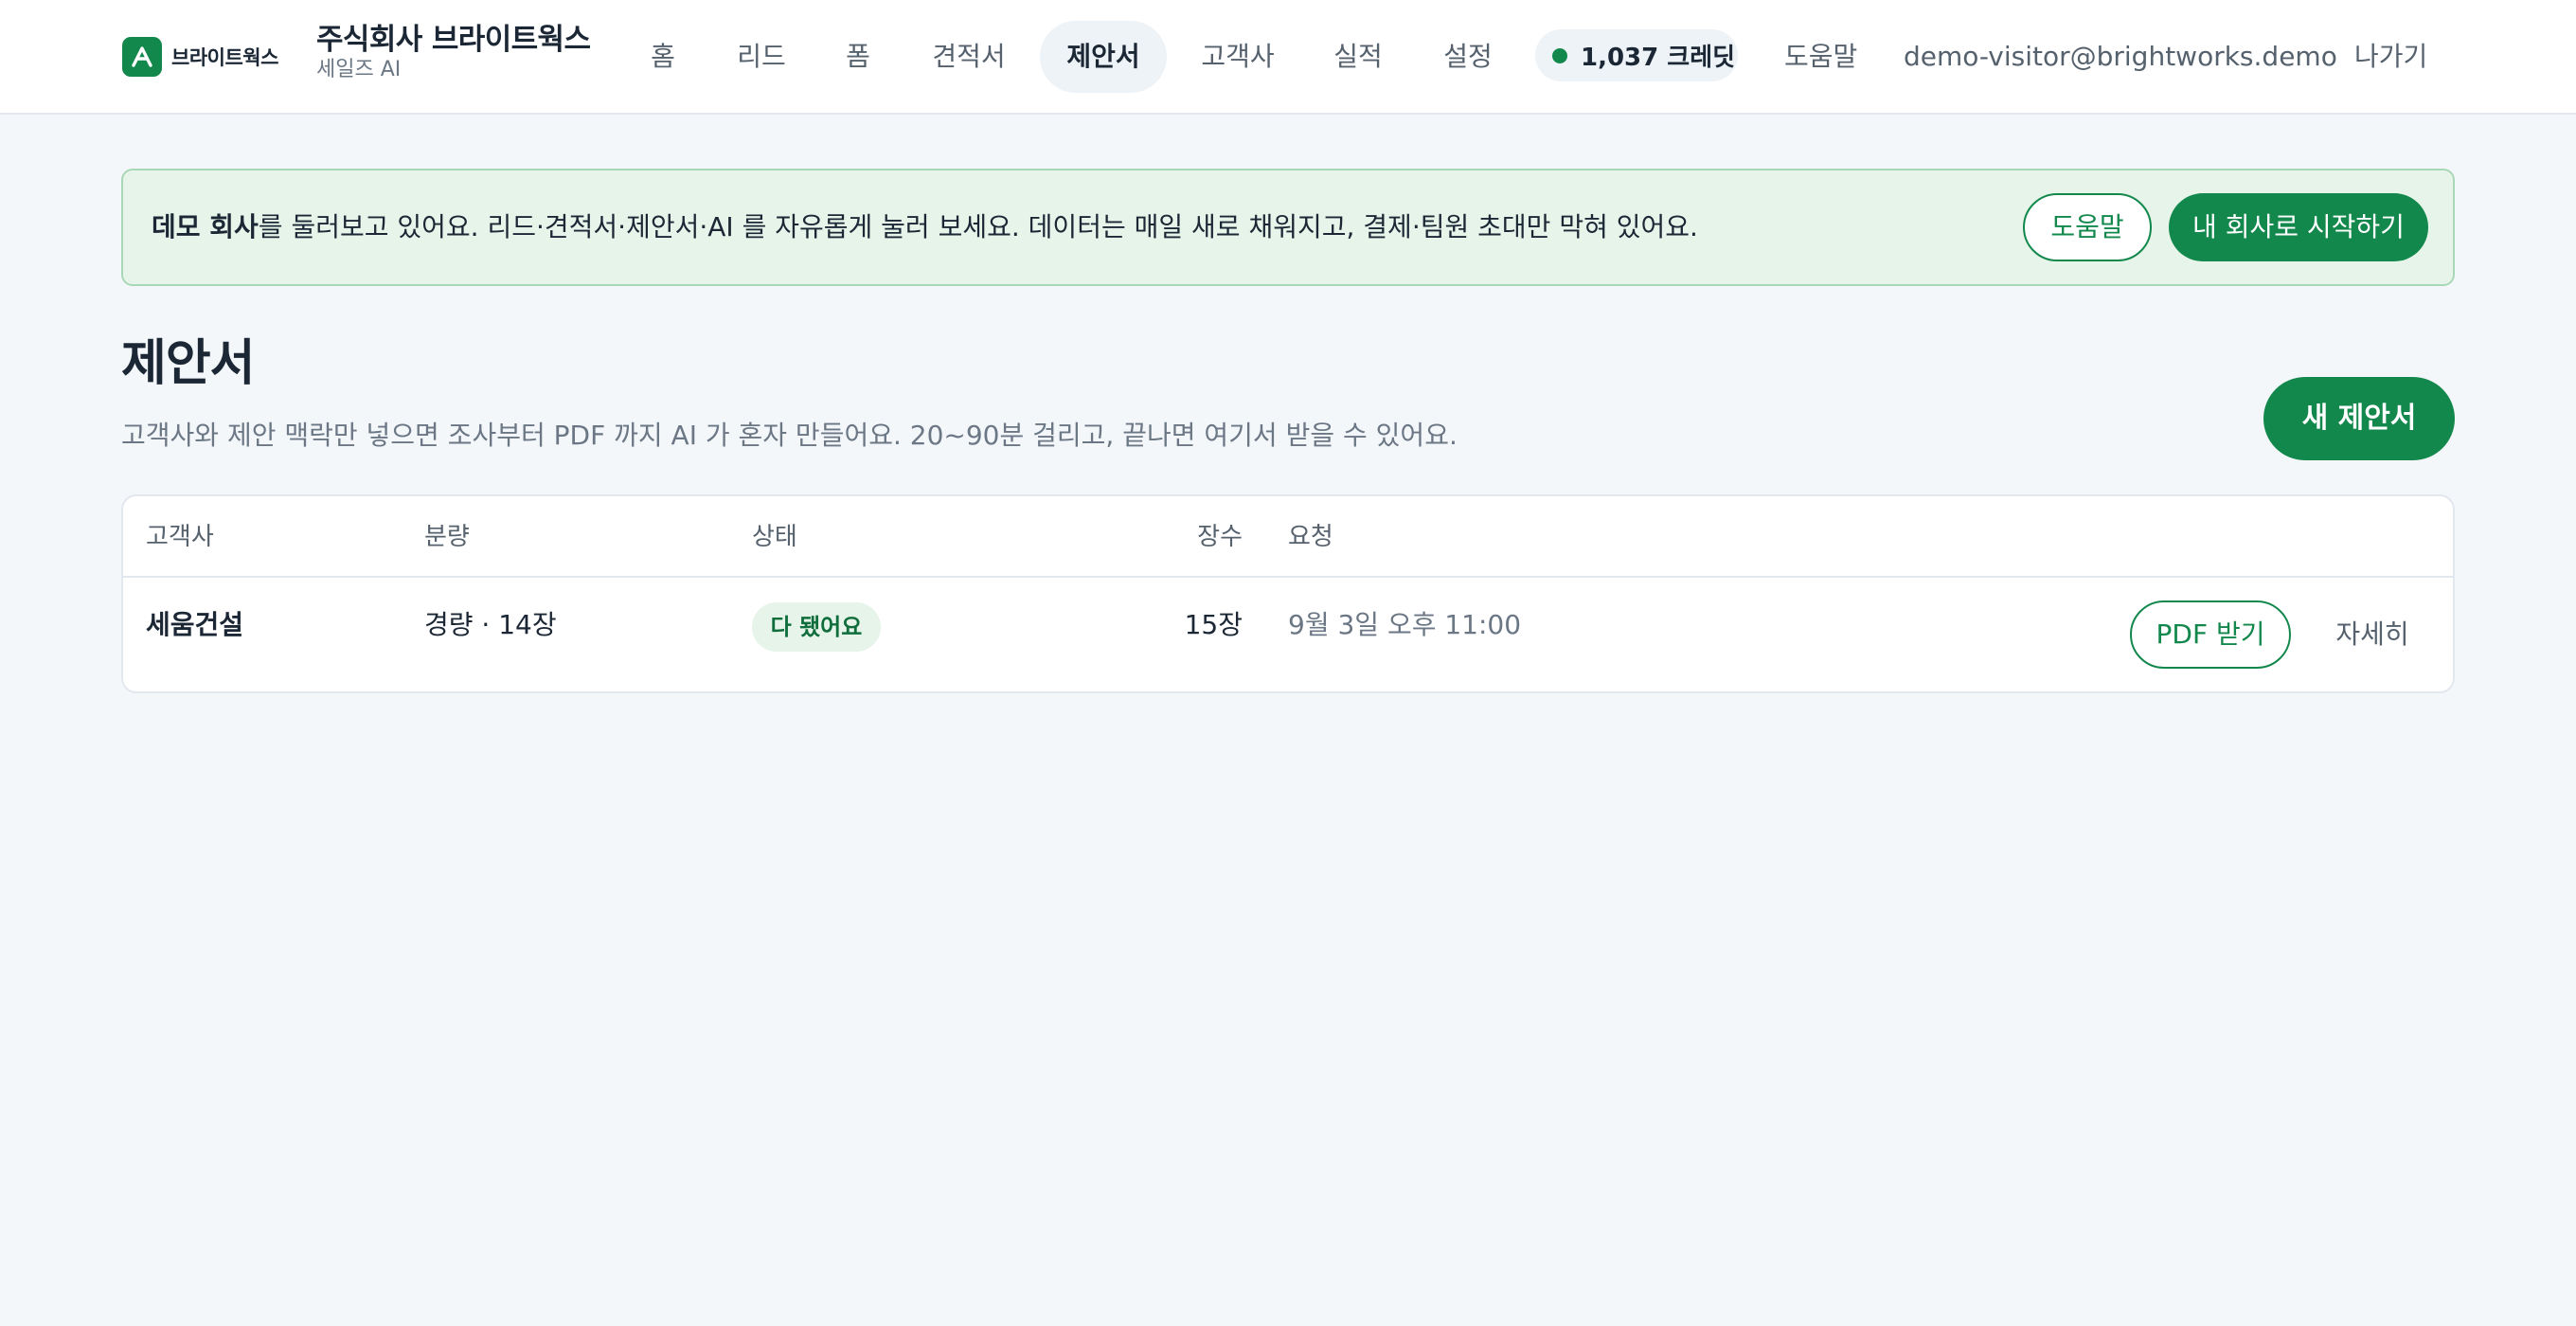  I want to click on nav-item-forms: 폼, so click(858, 57).